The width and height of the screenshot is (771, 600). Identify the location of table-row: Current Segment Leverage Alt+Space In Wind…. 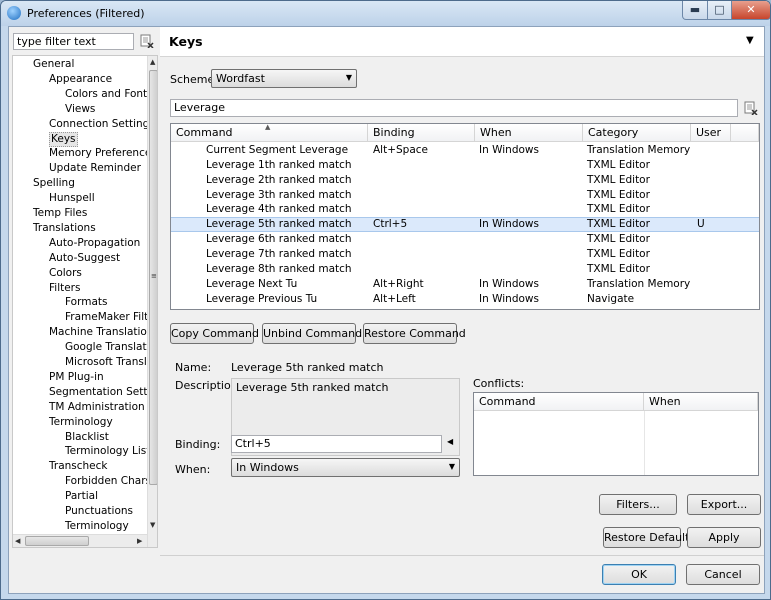
(465, 150).